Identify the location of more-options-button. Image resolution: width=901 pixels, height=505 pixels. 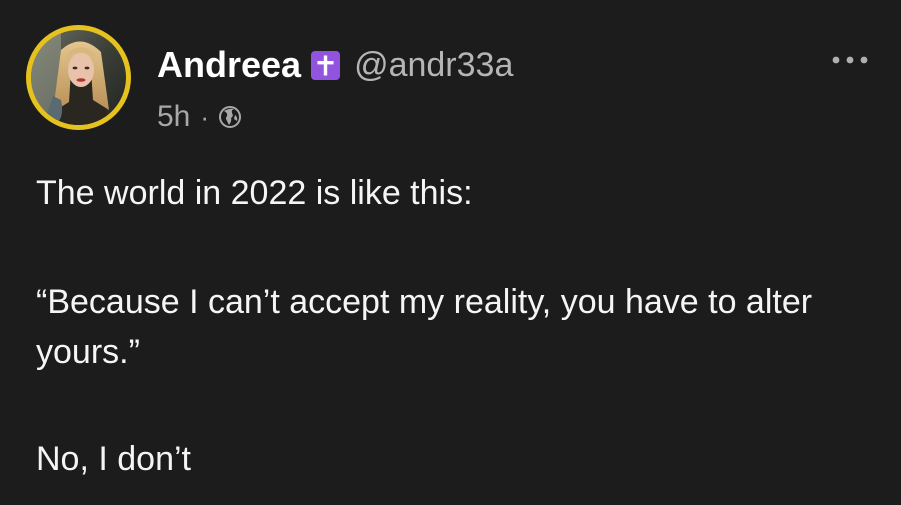
(850, 60).